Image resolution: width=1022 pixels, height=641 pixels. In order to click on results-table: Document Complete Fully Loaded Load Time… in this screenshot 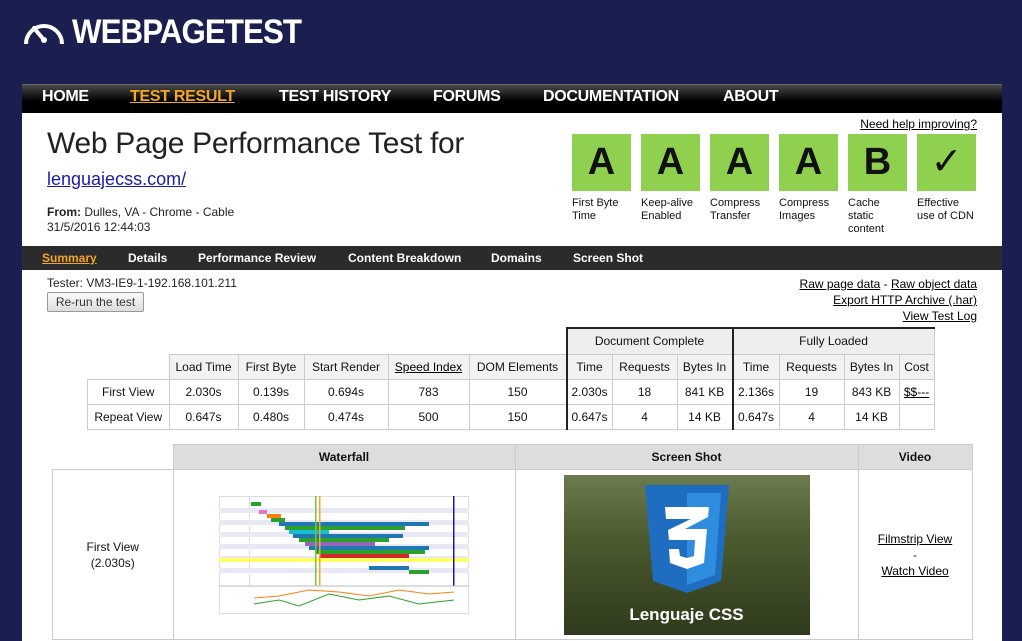, I will do `click(511, 378)`.